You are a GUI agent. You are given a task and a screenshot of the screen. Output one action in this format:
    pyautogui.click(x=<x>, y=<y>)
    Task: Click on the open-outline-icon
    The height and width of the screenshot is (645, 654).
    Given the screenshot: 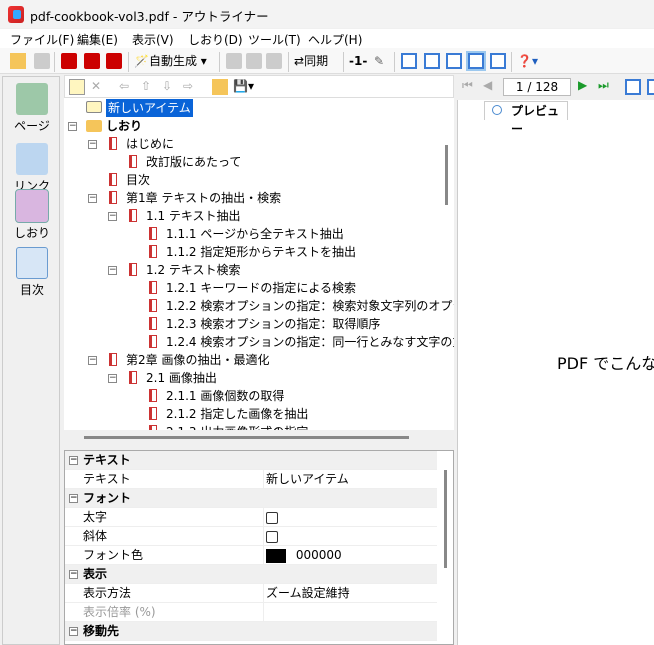 What is the action you would take?
    pyautogui.click(x=220, y=87)
    